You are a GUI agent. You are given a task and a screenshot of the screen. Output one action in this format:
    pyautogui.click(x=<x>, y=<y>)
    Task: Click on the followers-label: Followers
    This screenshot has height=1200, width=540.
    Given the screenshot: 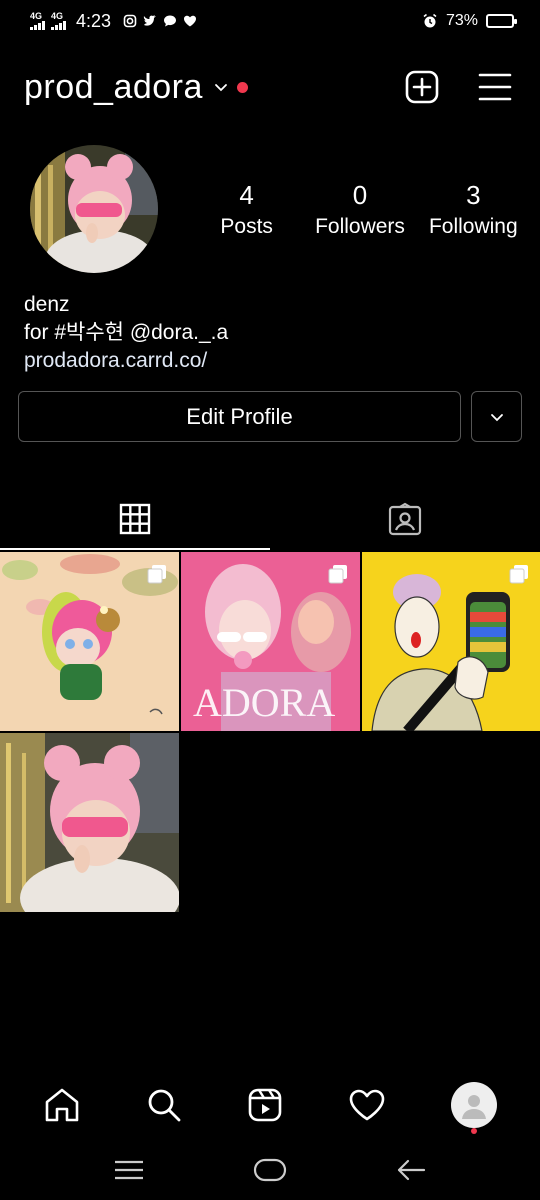 What is the action you would take?
    pyautogui.click(x=360, y=226)
    